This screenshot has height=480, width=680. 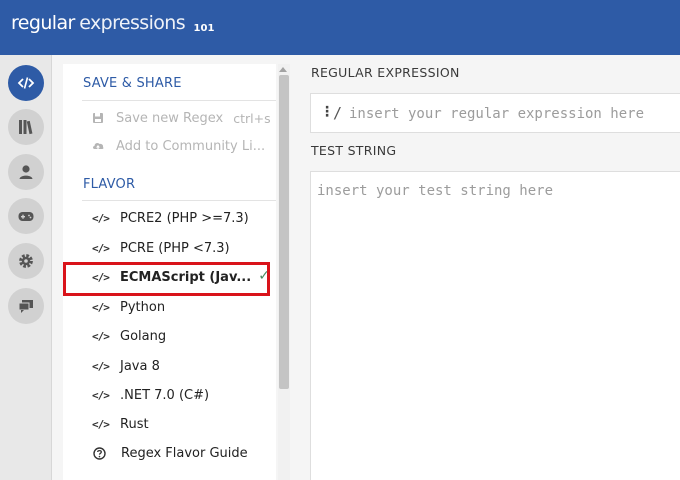 I want to click on library-icon, so click(x=26, y=127).